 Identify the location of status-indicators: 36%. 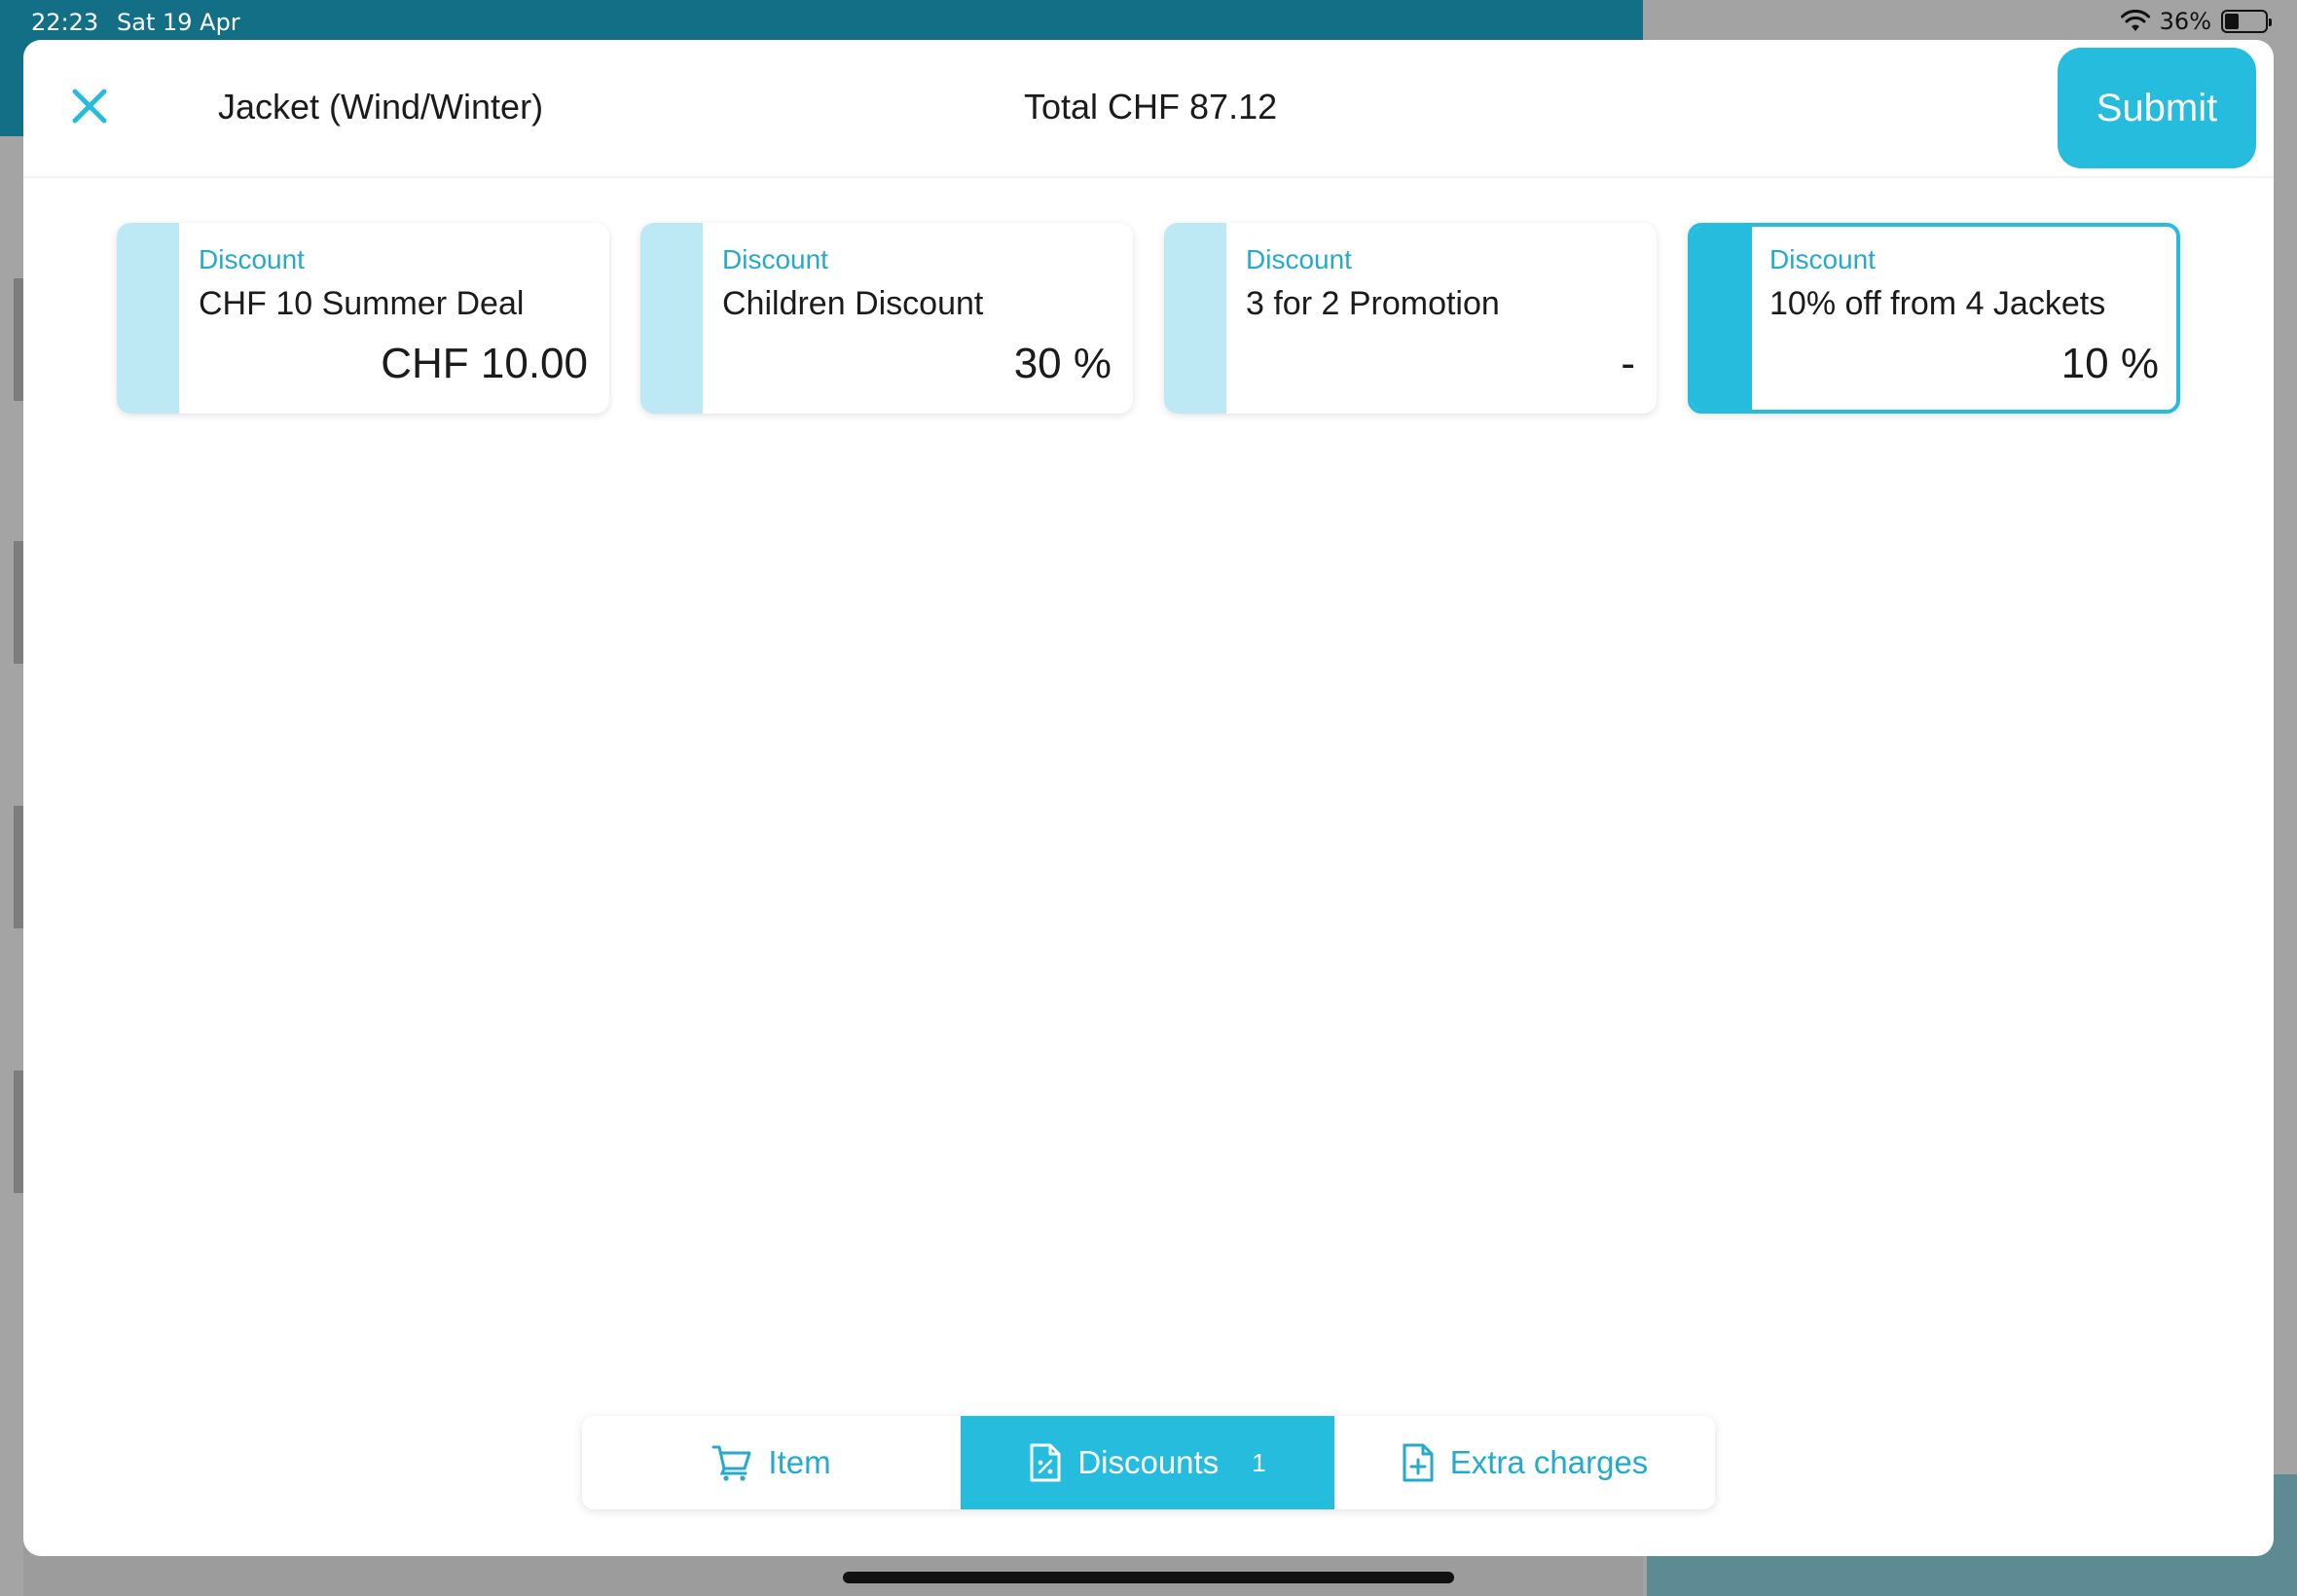
(2196, 21).